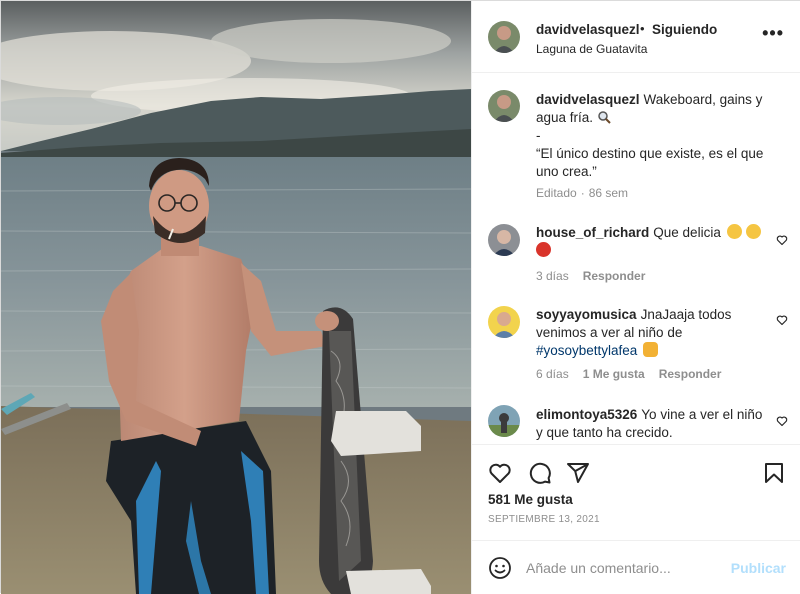  Describe the element at coordinates (552, 374) in the screenshot. I see `comment-age: 6 días` at that location.